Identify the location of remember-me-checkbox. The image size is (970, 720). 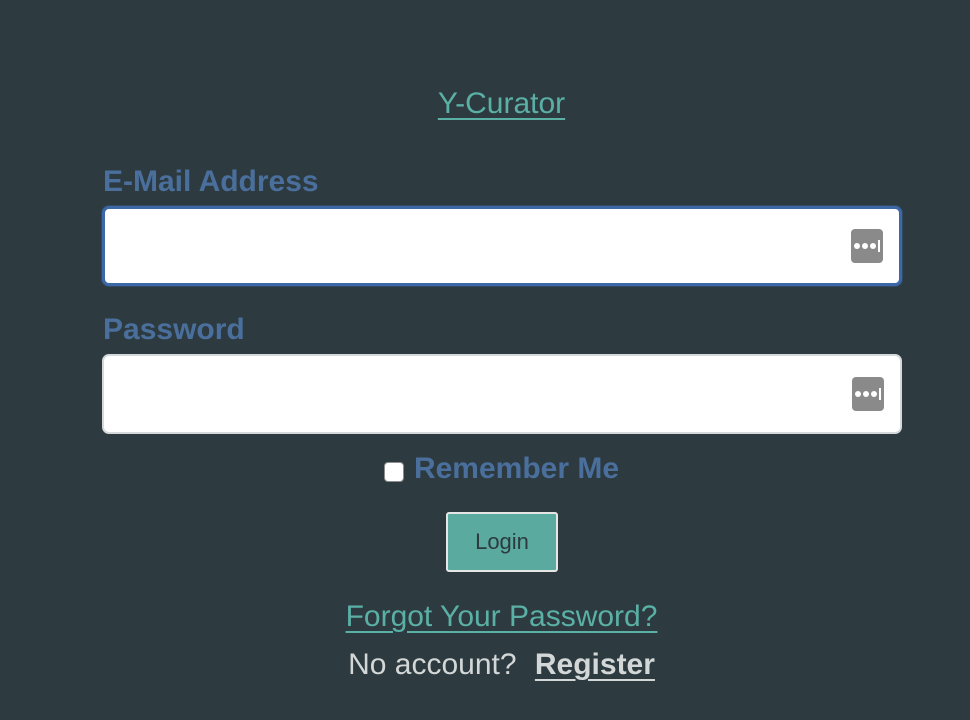
(393, 472).